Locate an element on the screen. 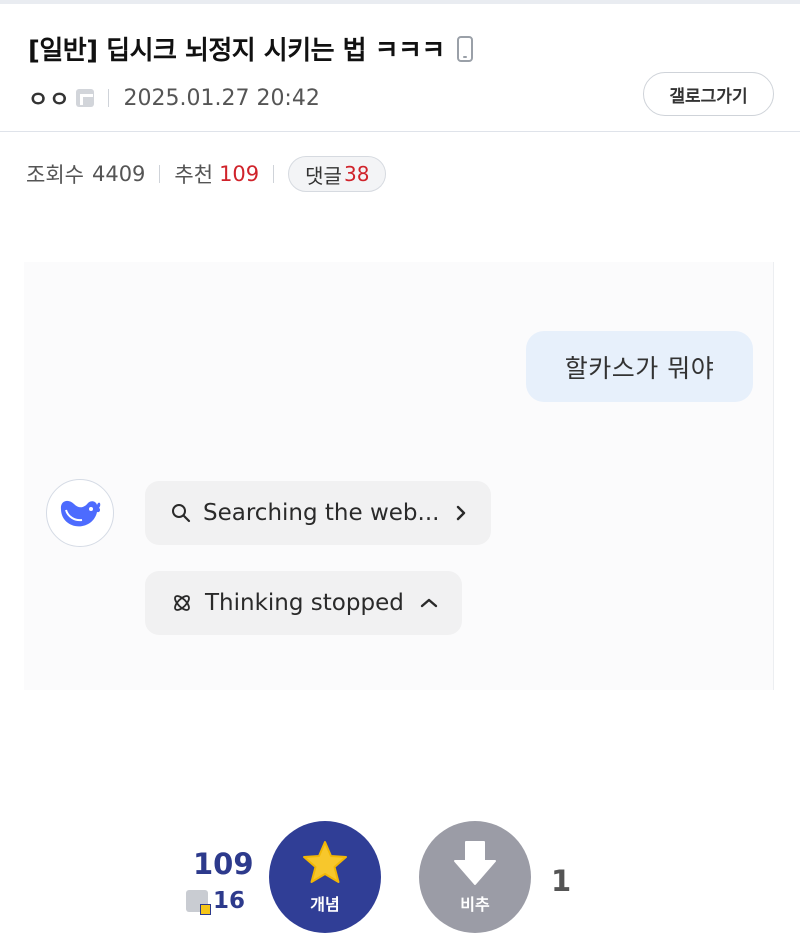 The width and height of the screenshot is (800, 951). views-label: 조회수 is located at coordinates (55, 175).